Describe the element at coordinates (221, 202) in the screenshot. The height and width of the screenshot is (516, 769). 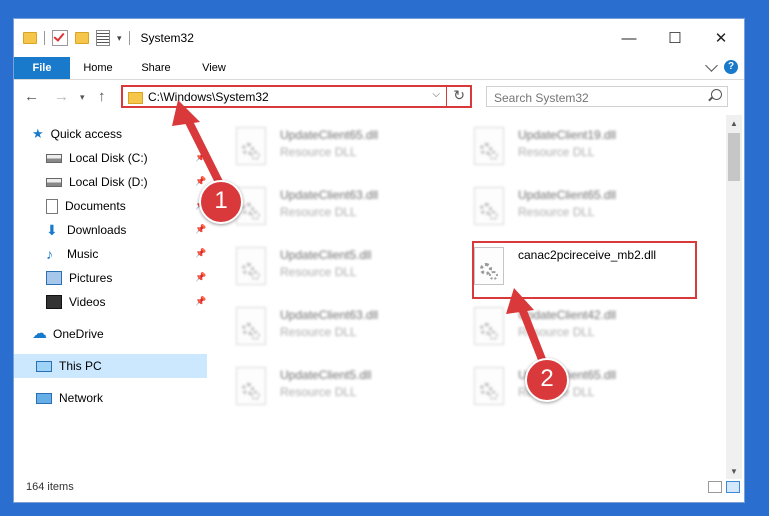
I see `callout-step-1: 1` at that location.